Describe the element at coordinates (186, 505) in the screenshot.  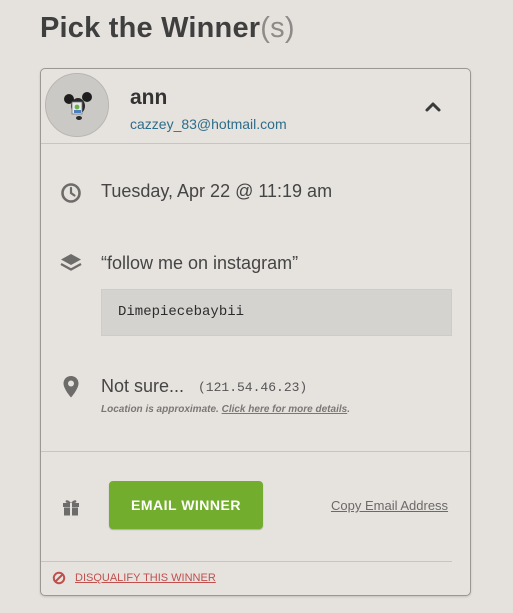
I see `email-winner-button: EMAIL WINNER` at that location.